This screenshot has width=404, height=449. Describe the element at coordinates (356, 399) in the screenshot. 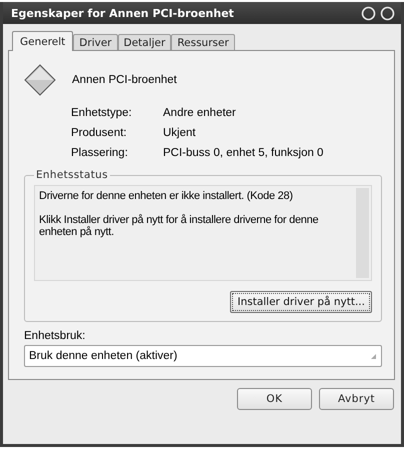

I see `dialog-button: Avbryt` at that location.